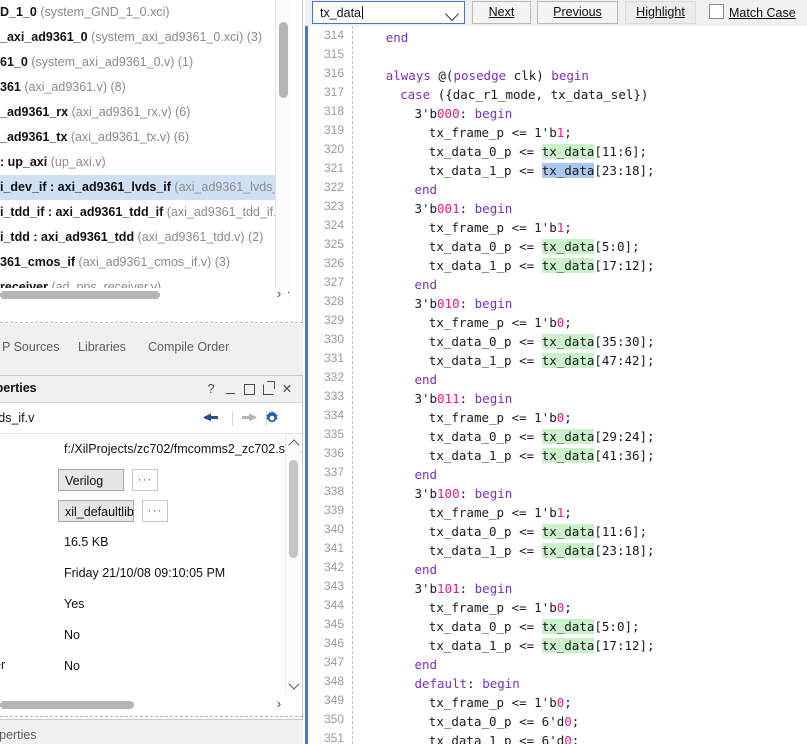 The image size is (807, 744). I want to click on properties-horizontal-scrollbar: ›, so click(144, 704).